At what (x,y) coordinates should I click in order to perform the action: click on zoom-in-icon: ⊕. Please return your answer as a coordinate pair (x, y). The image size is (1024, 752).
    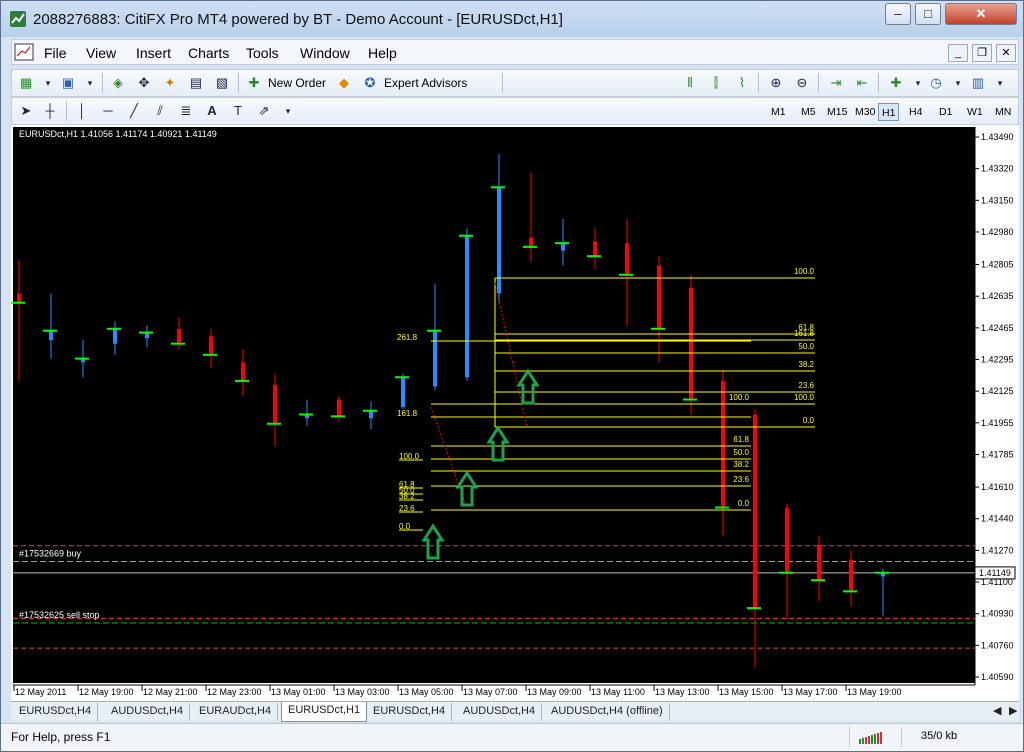
    Looking at the image, I should click on (776, 83).